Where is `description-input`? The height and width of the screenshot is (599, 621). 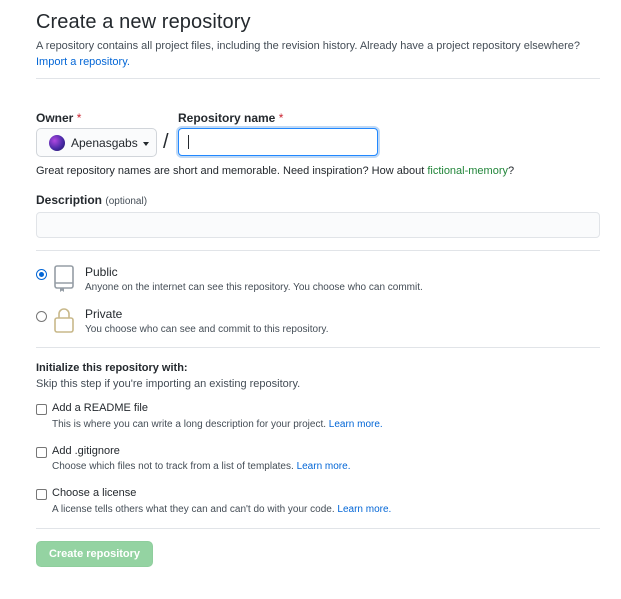
description-input is located at coordinates (318, 225).